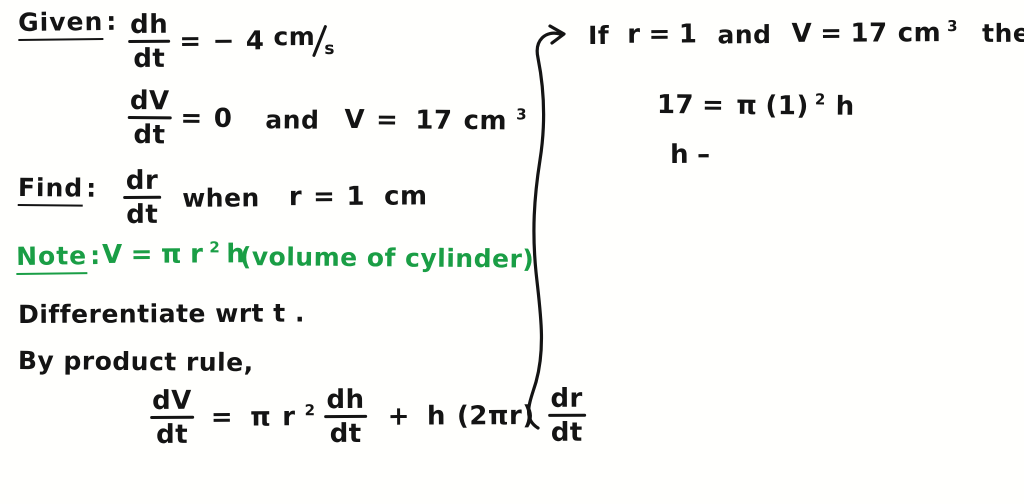  Describe the element at coordinates (598, 35) in the screenshot. I see `if-word: If` at that location.